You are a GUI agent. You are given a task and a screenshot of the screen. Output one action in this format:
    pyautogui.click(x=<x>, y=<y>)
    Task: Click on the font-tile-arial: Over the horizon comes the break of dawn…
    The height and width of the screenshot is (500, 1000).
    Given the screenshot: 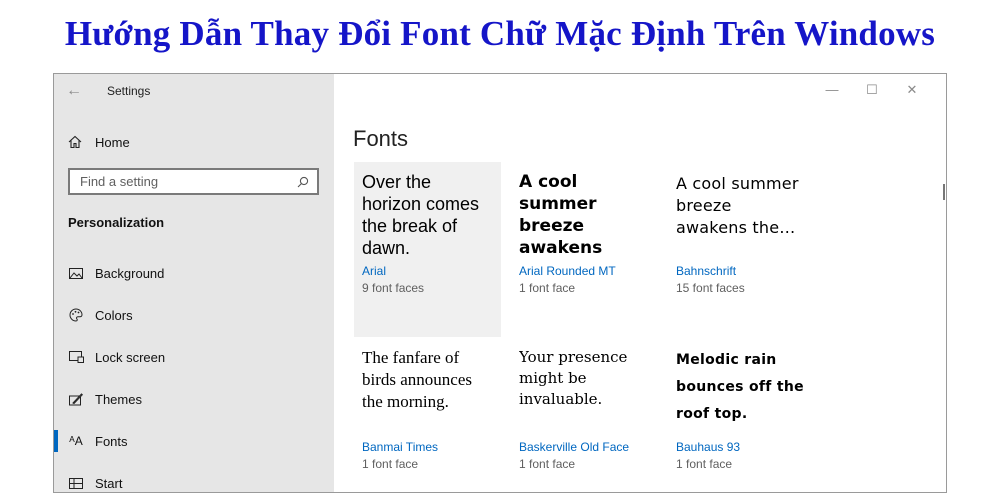 What is the action you would take?
    pyautogui.click(x=427, y=249)
    